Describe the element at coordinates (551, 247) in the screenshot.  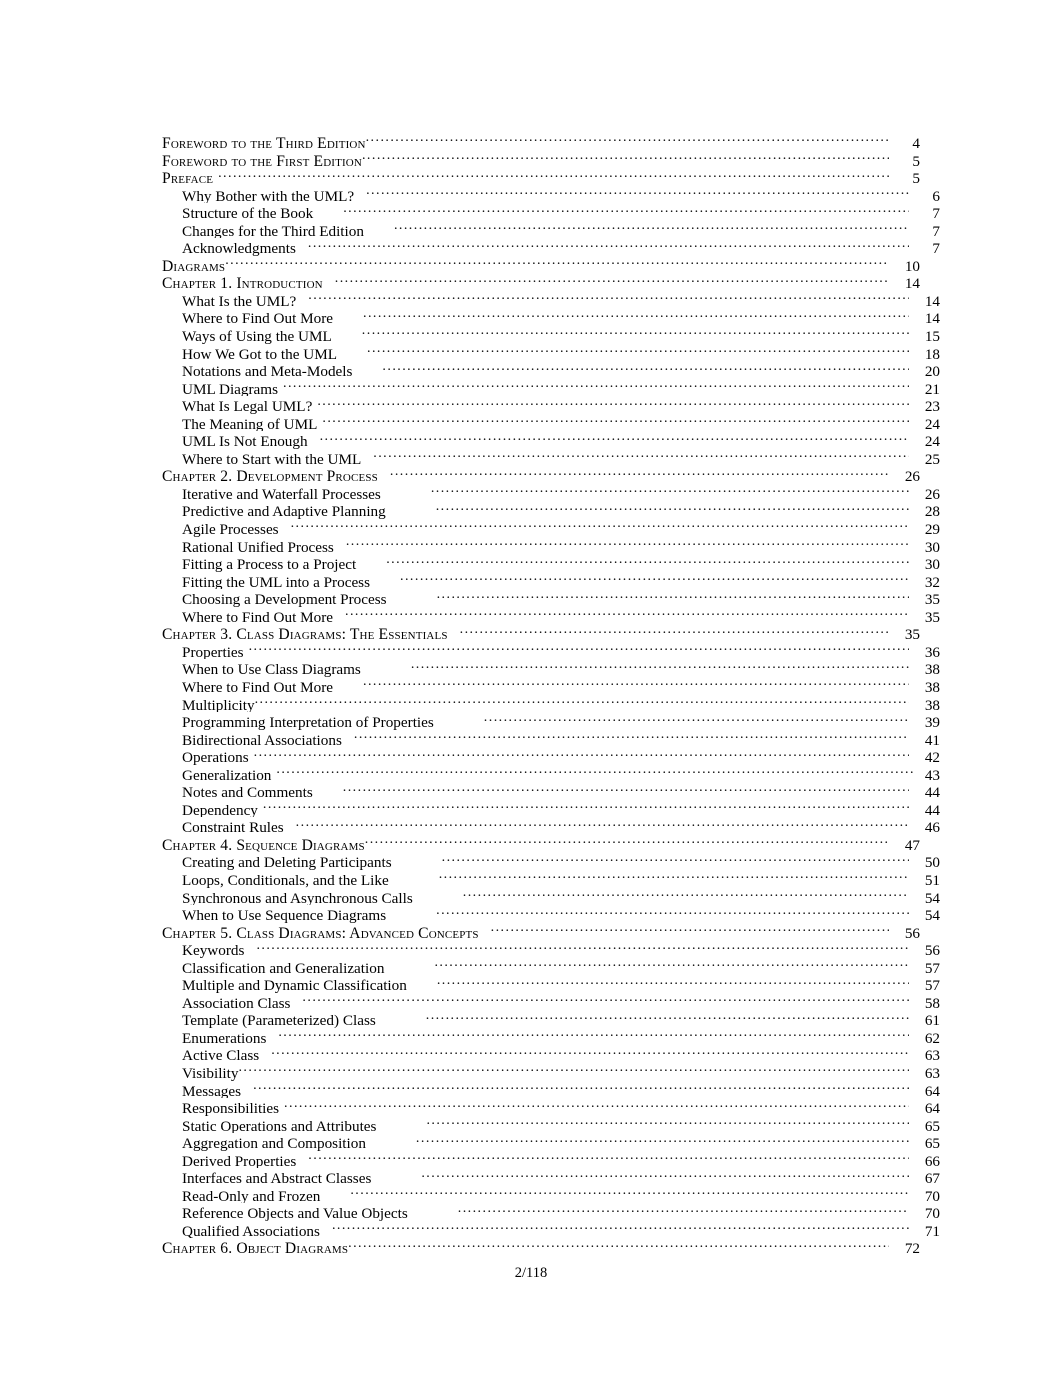
I see `toc-entry: Acknowledgments 7` at that location.